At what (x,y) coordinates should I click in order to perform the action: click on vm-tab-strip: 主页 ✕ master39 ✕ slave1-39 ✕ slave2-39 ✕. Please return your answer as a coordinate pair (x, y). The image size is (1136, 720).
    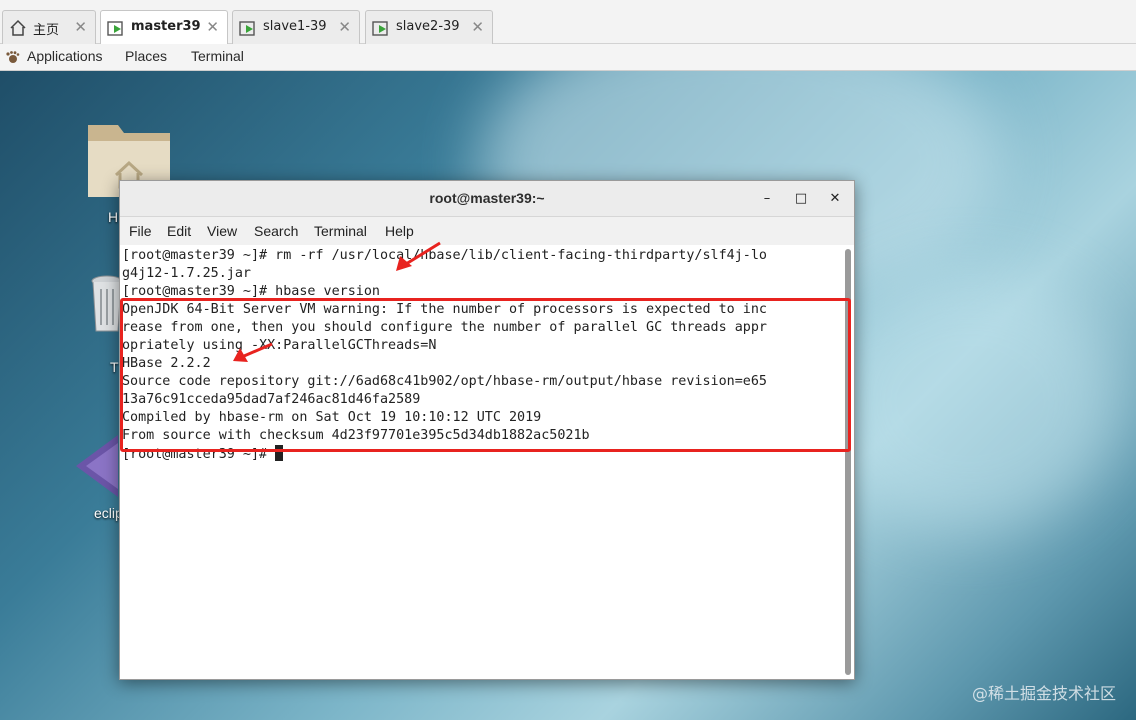
    Looking at the image, I should click on (568, 22).